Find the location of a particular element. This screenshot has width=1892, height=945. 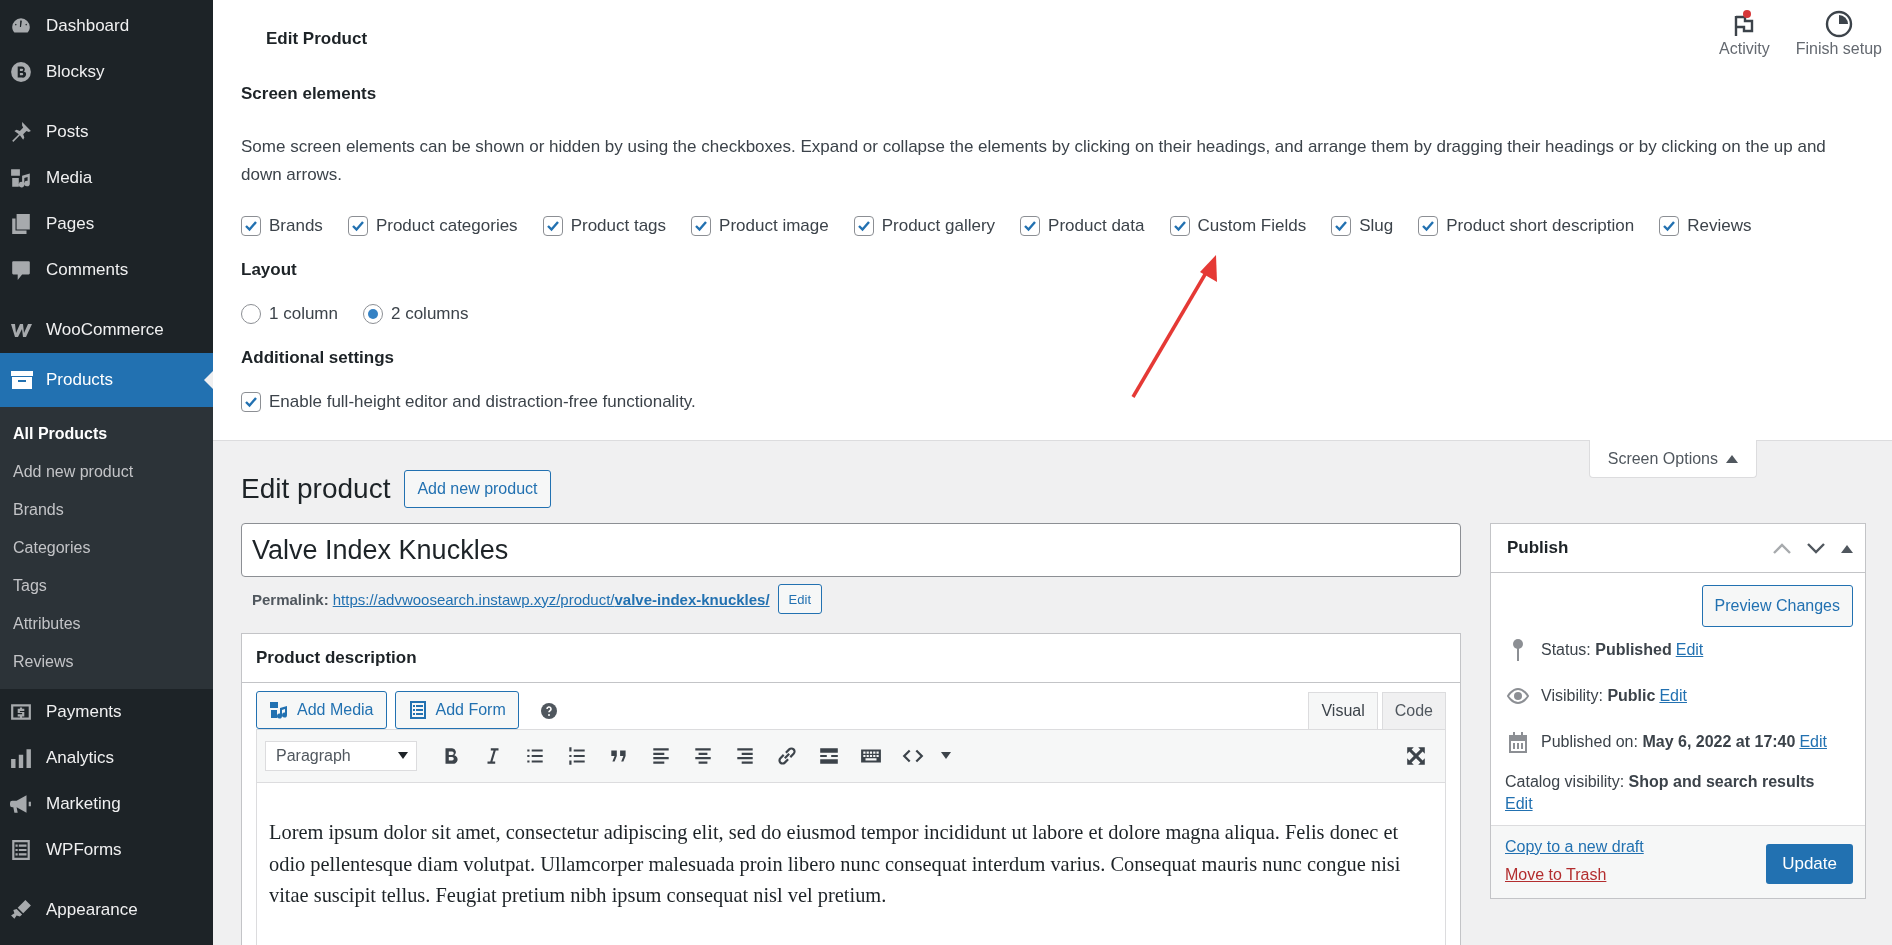

panel-title: Publish is located at coordinates (1538, 548).